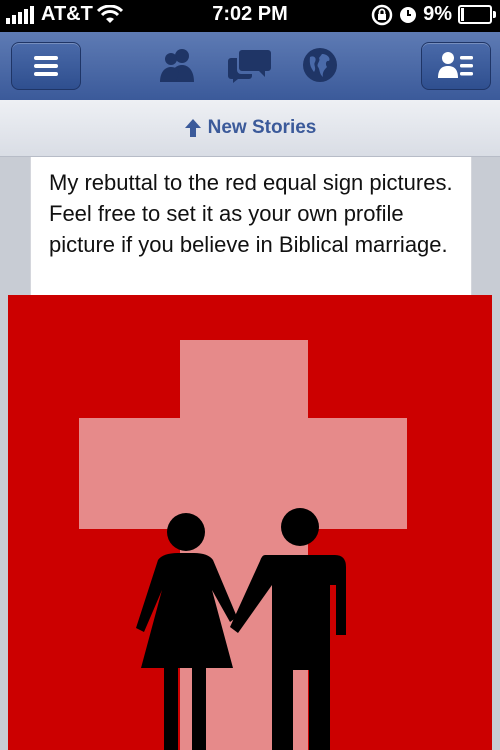 The width and height of the screenshot is (500, 750). Describe the element at coordinates (462, 14) in the screenshot. I see `battery-level` at that location.